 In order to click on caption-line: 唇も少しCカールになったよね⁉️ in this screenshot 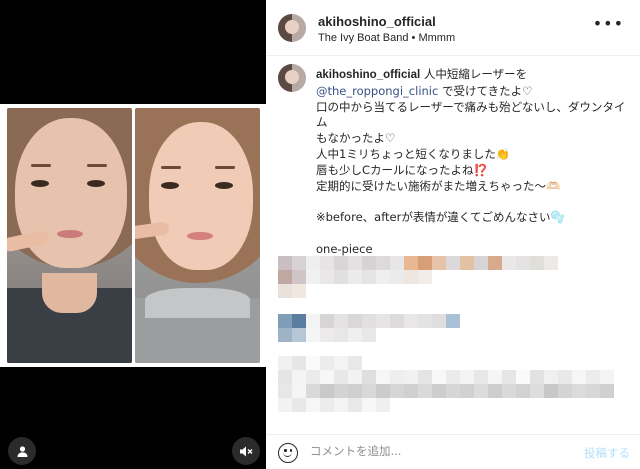, I will do `click(402, 169)`.